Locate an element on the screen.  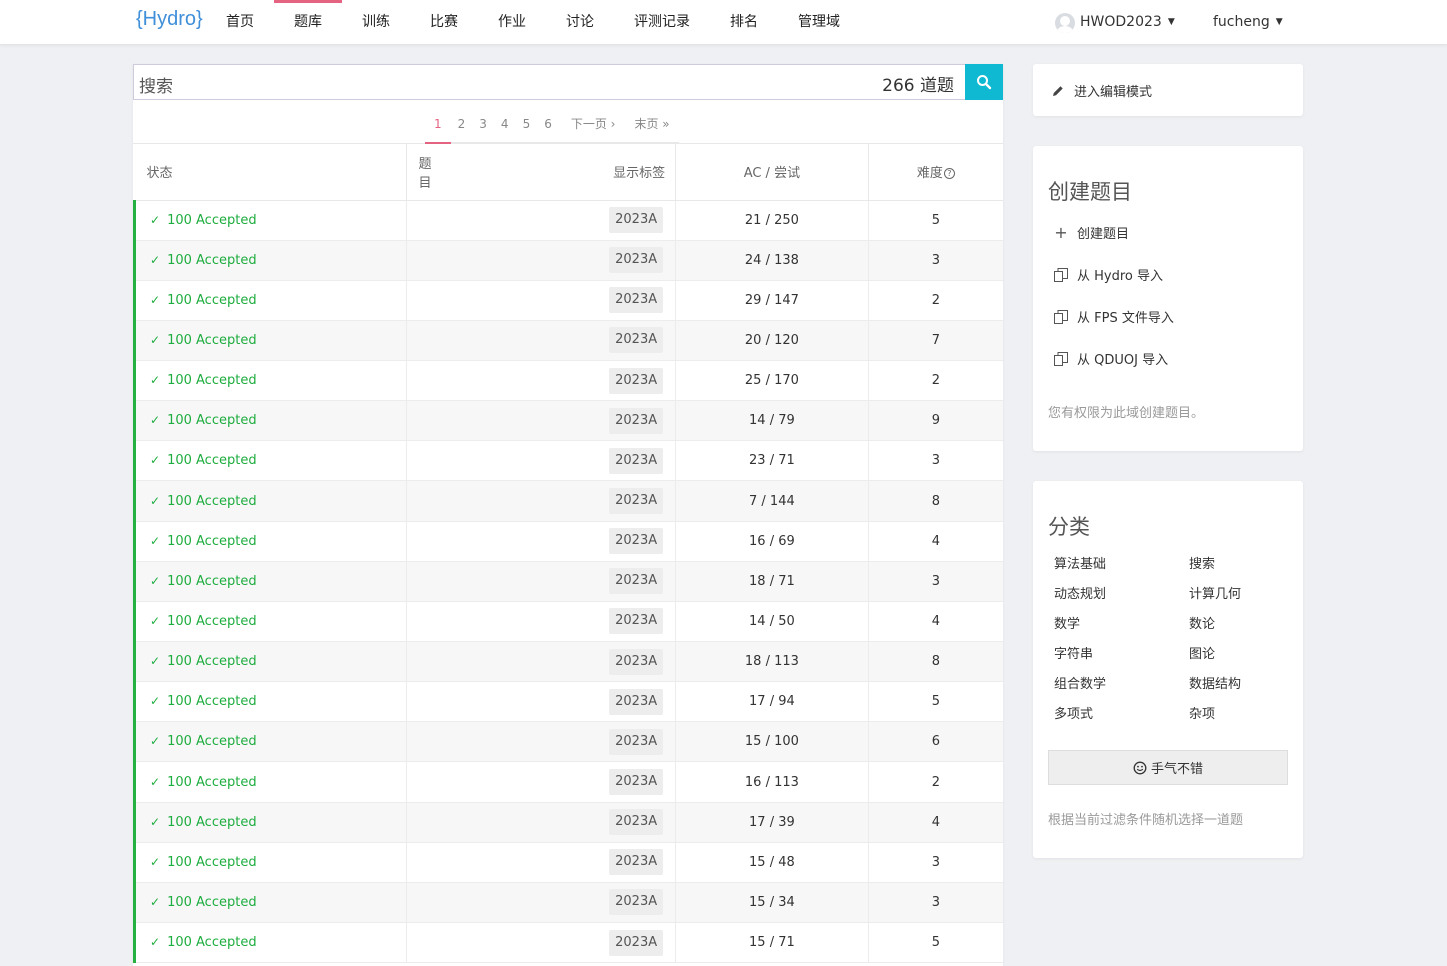
nav-item-home: 首页 is located at coordinates (240, 22).